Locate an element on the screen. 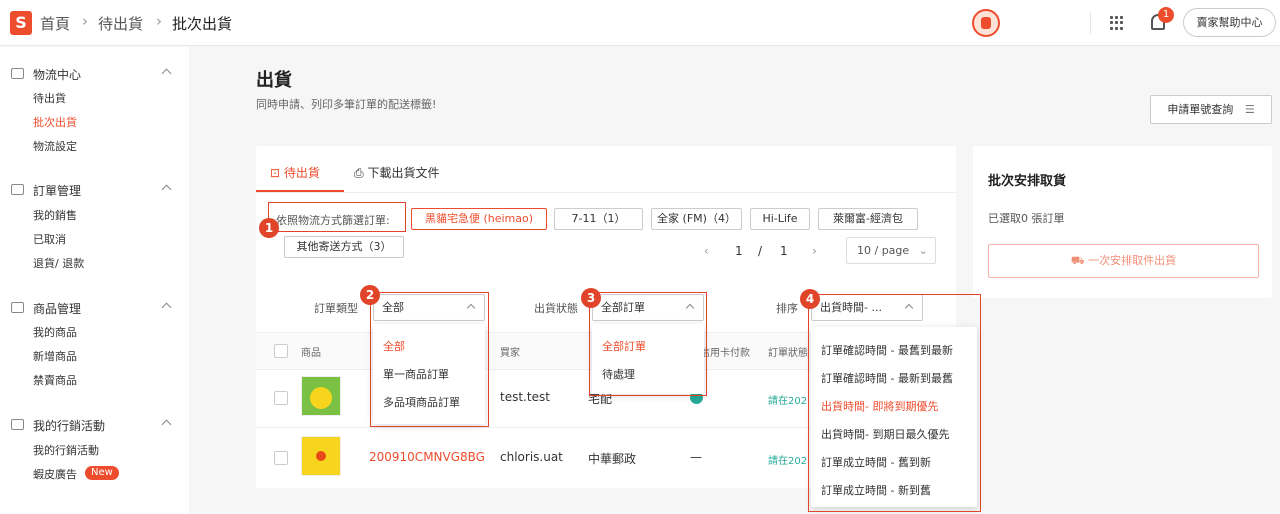 This screenshot has width=1280, height=514. breadcrumb-to-ship: 待出貨 is located at coordinates (120, 23).